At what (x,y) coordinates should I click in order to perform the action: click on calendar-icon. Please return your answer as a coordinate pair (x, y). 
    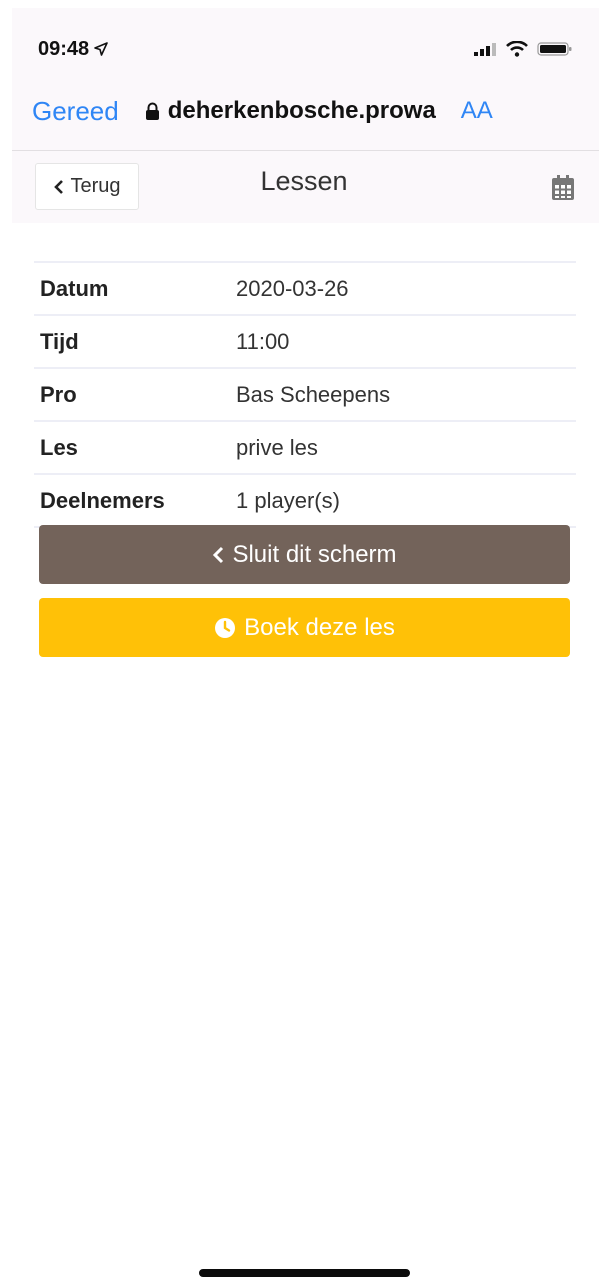
    Looking at the image, I should click on (563, 188).